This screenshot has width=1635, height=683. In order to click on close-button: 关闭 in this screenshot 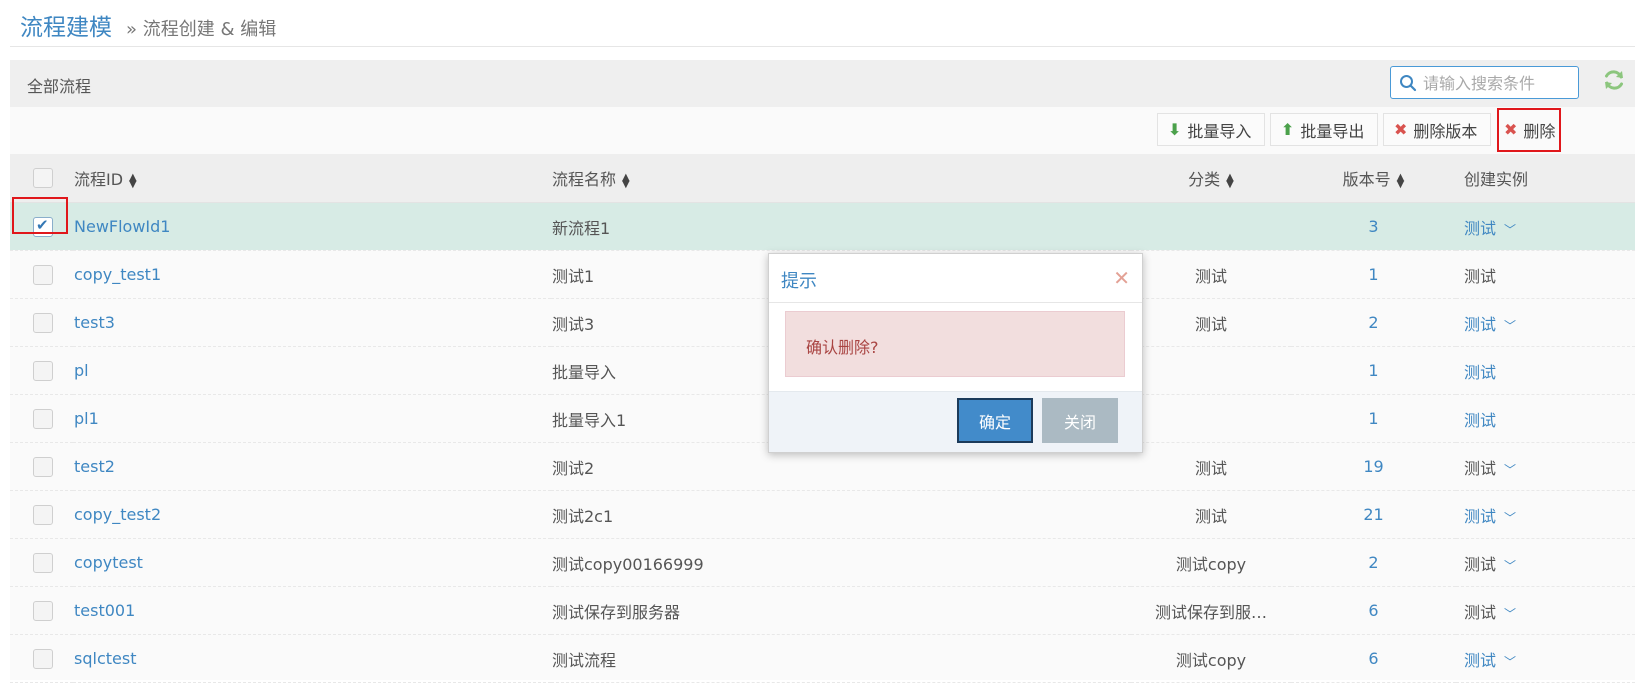, I will do `click(1080, 420)`.